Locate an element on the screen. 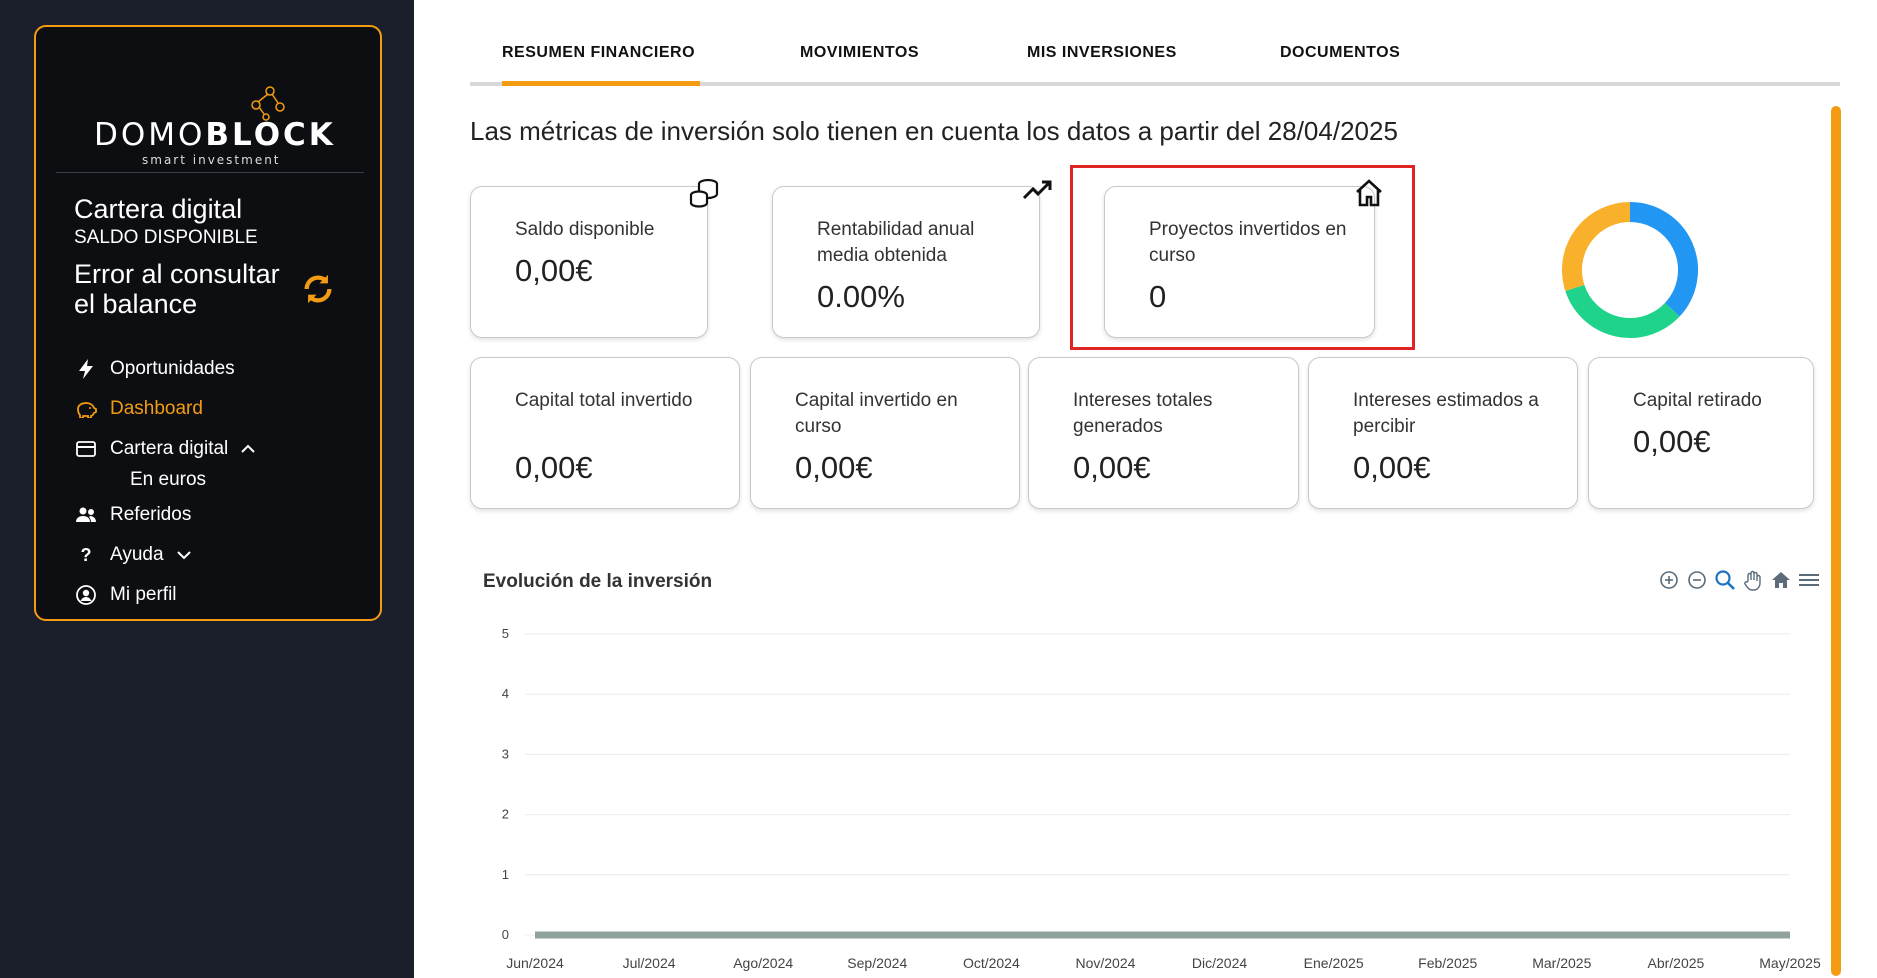 This screenshot has width=1877, height=978. metric-value: 0.00% is located at coordinates (861, 296).